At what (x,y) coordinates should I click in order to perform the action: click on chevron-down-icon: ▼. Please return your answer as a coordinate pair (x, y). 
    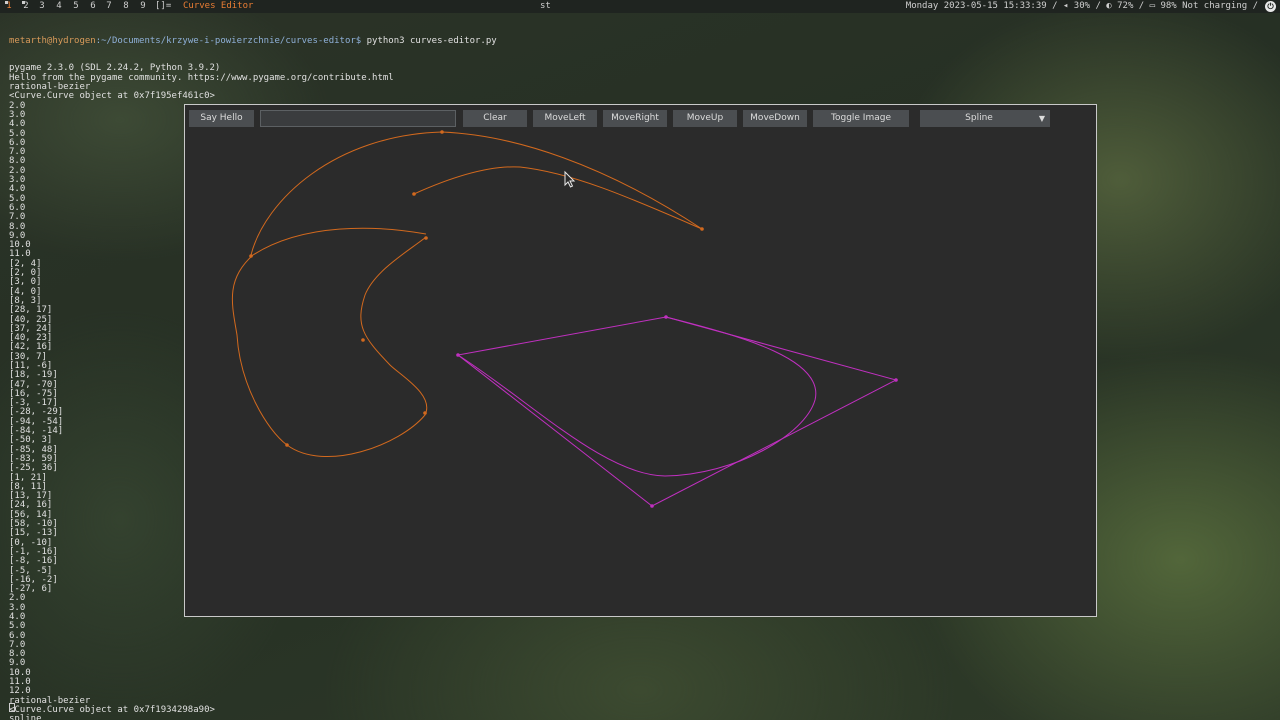
    Looking at the image, I should click on (1041, 118).